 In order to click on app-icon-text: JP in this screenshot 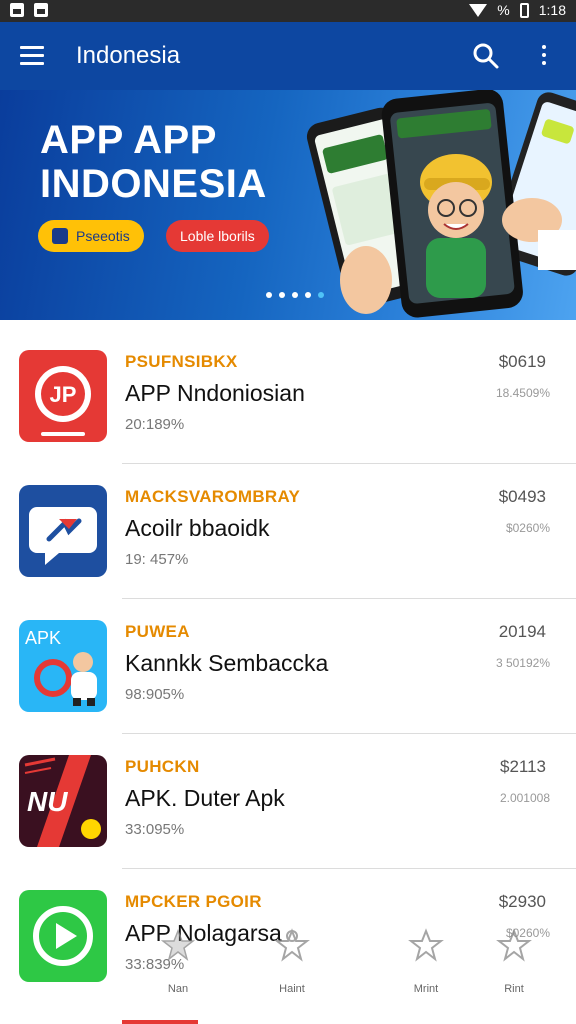, I will do `click(63, 394)`.